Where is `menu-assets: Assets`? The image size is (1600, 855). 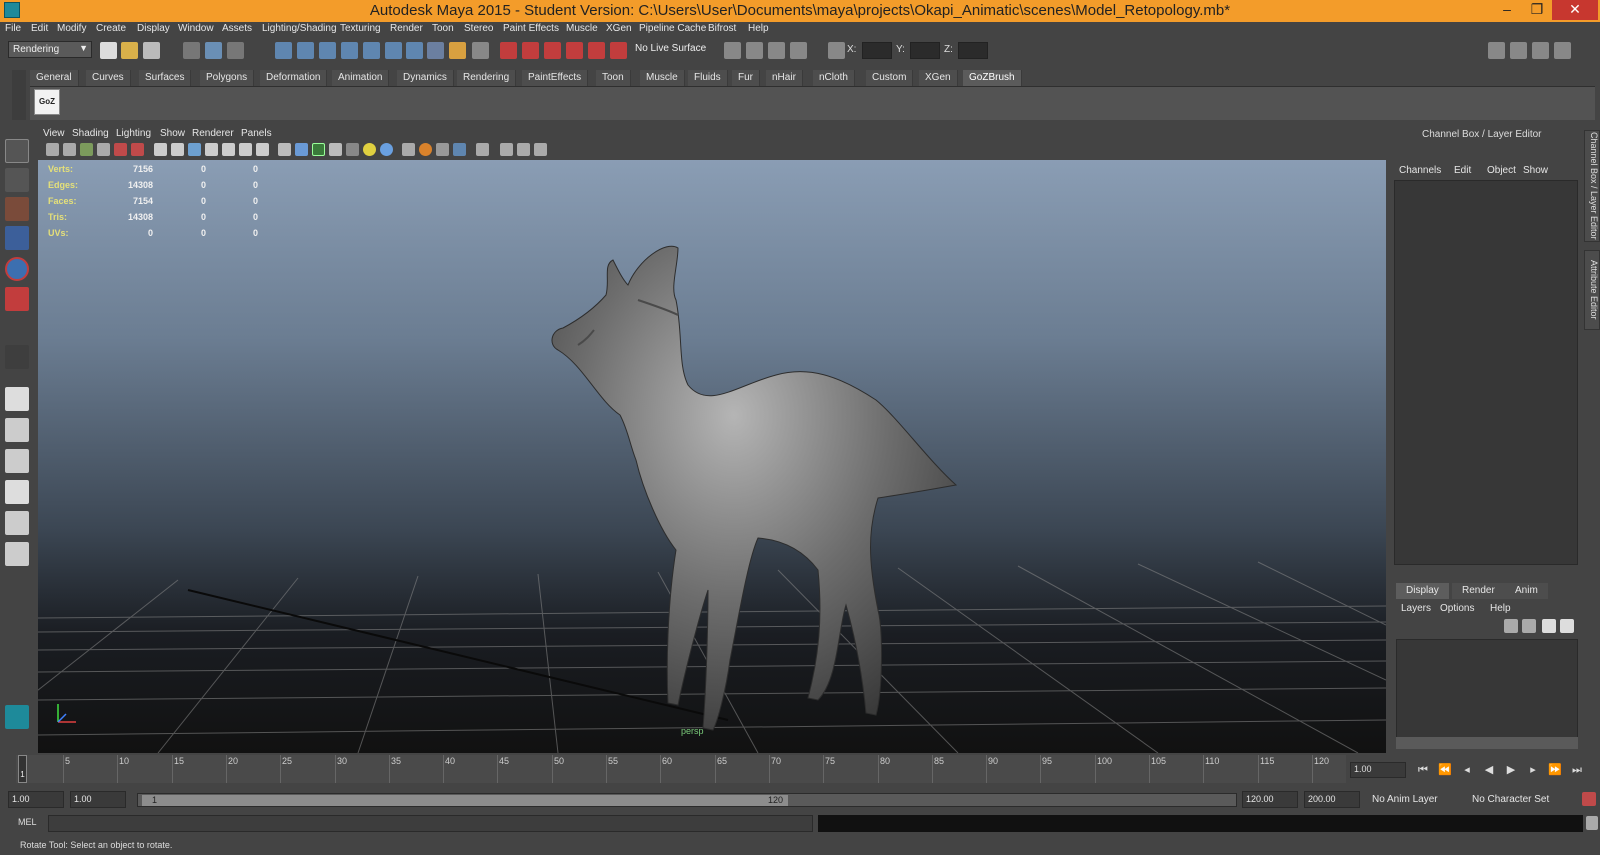 menu-assets: Assets is located at coordinates (237, 28).